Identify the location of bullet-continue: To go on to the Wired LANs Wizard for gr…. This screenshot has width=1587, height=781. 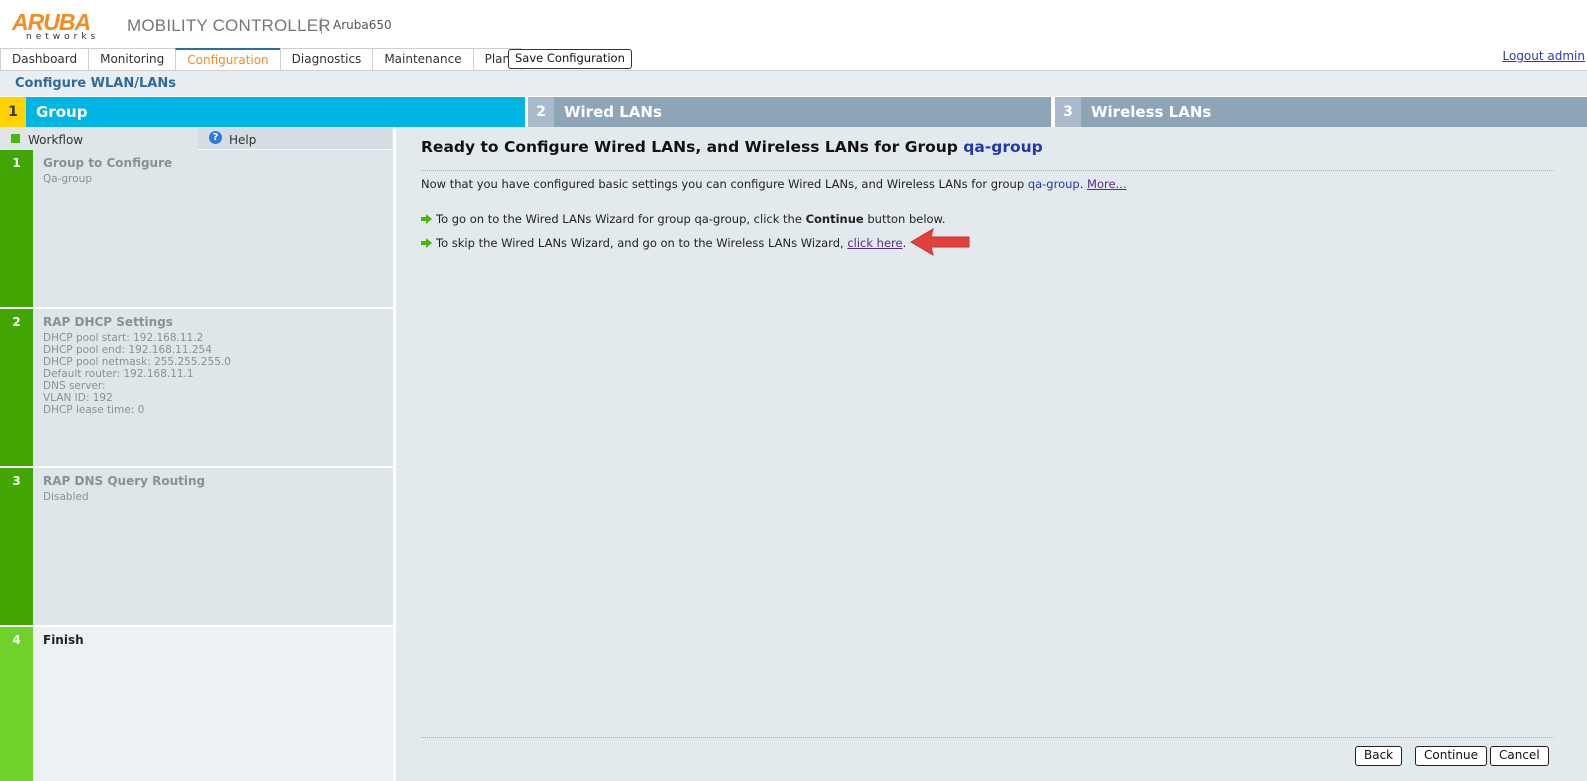
(683, 219).